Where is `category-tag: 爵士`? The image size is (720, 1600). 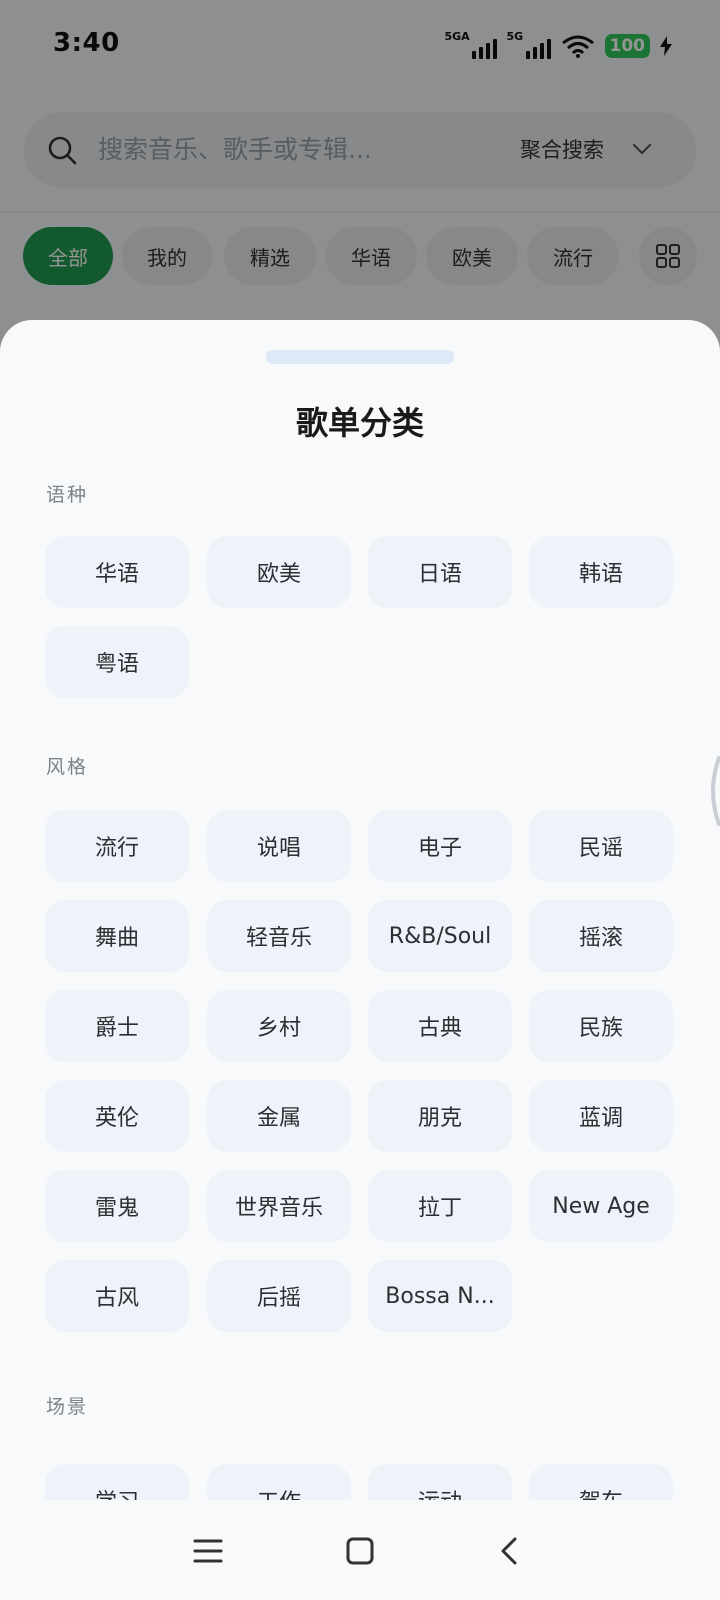 category-tag: 爵士 is located at coordinates (117, 1026).